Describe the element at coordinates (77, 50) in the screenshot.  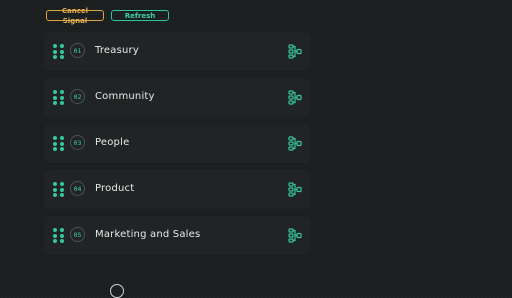
I see `item-number: 01` at that location.